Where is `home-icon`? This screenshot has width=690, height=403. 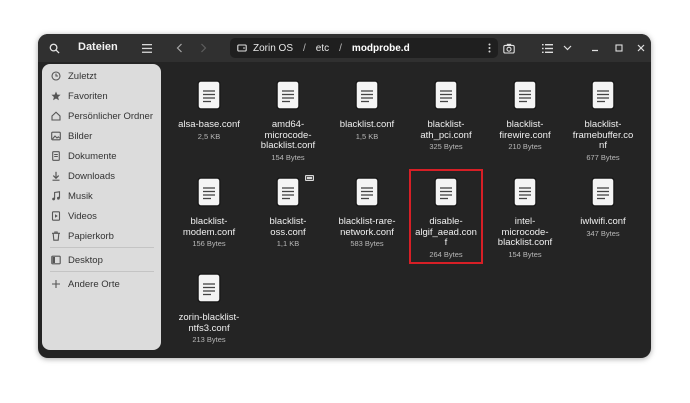 home-icon is located at coordinates (56, 116).